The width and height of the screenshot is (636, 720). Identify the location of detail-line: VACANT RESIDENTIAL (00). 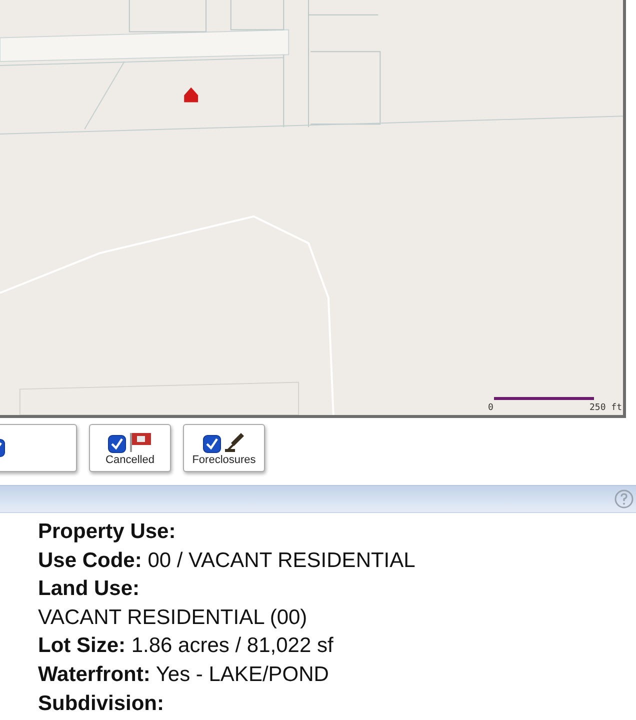
(173, 617).